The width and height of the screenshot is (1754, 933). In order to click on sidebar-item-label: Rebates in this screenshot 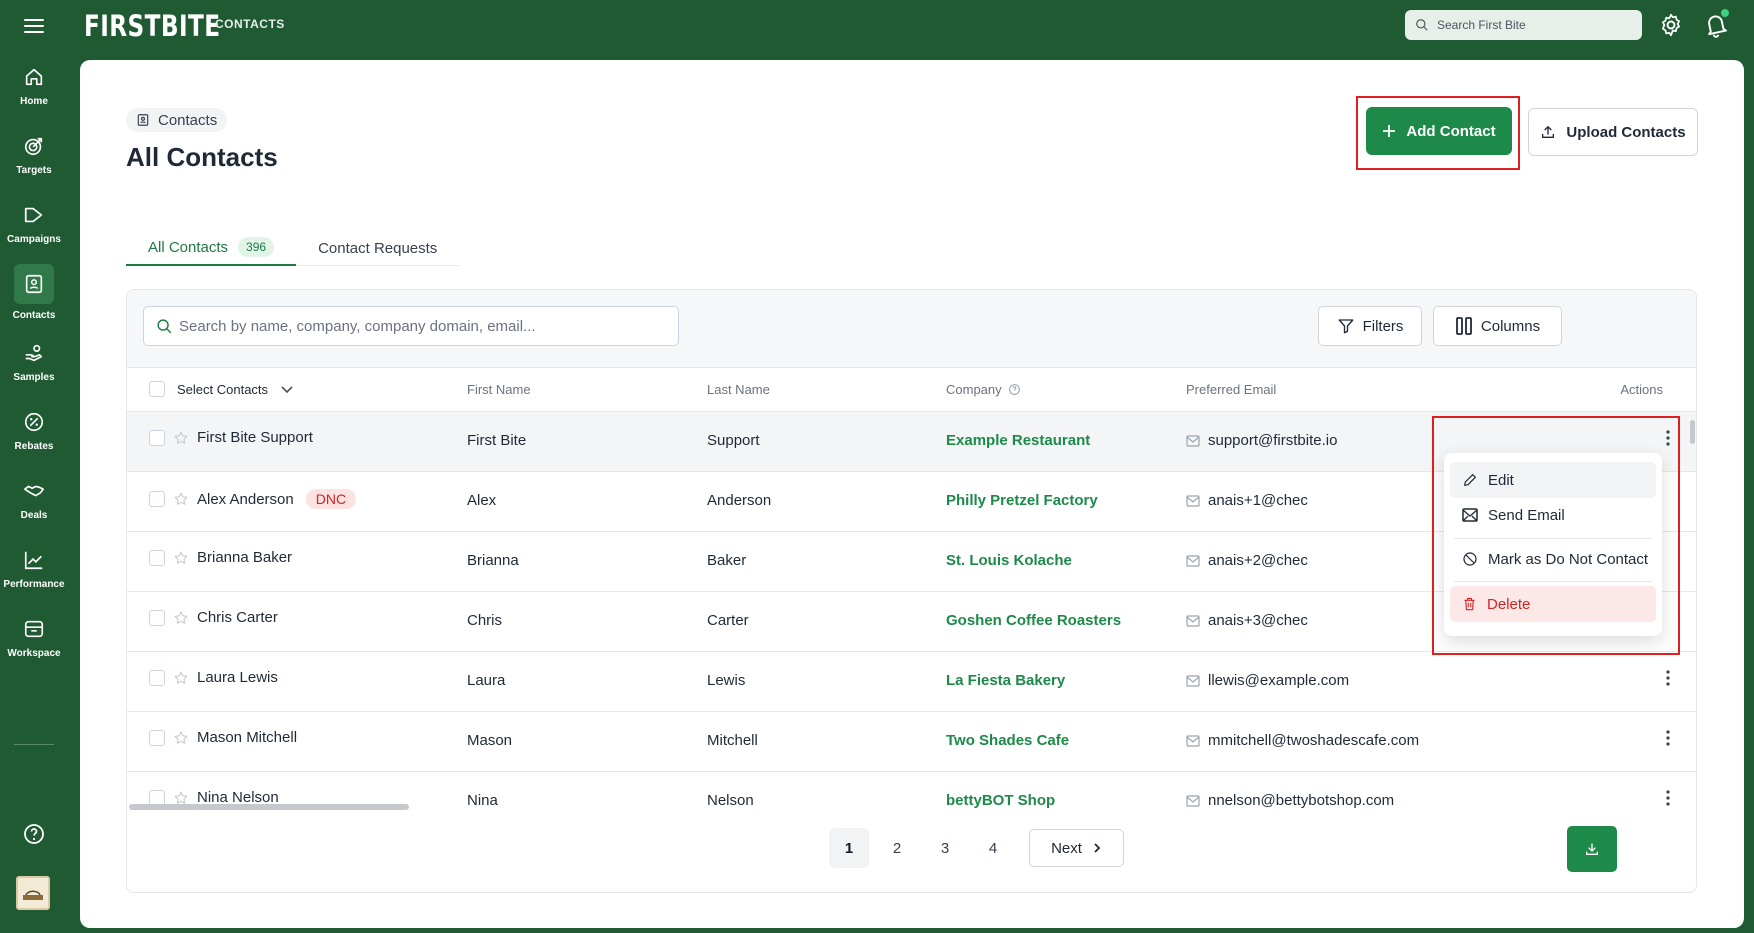, I will do `click(34, 446)`.